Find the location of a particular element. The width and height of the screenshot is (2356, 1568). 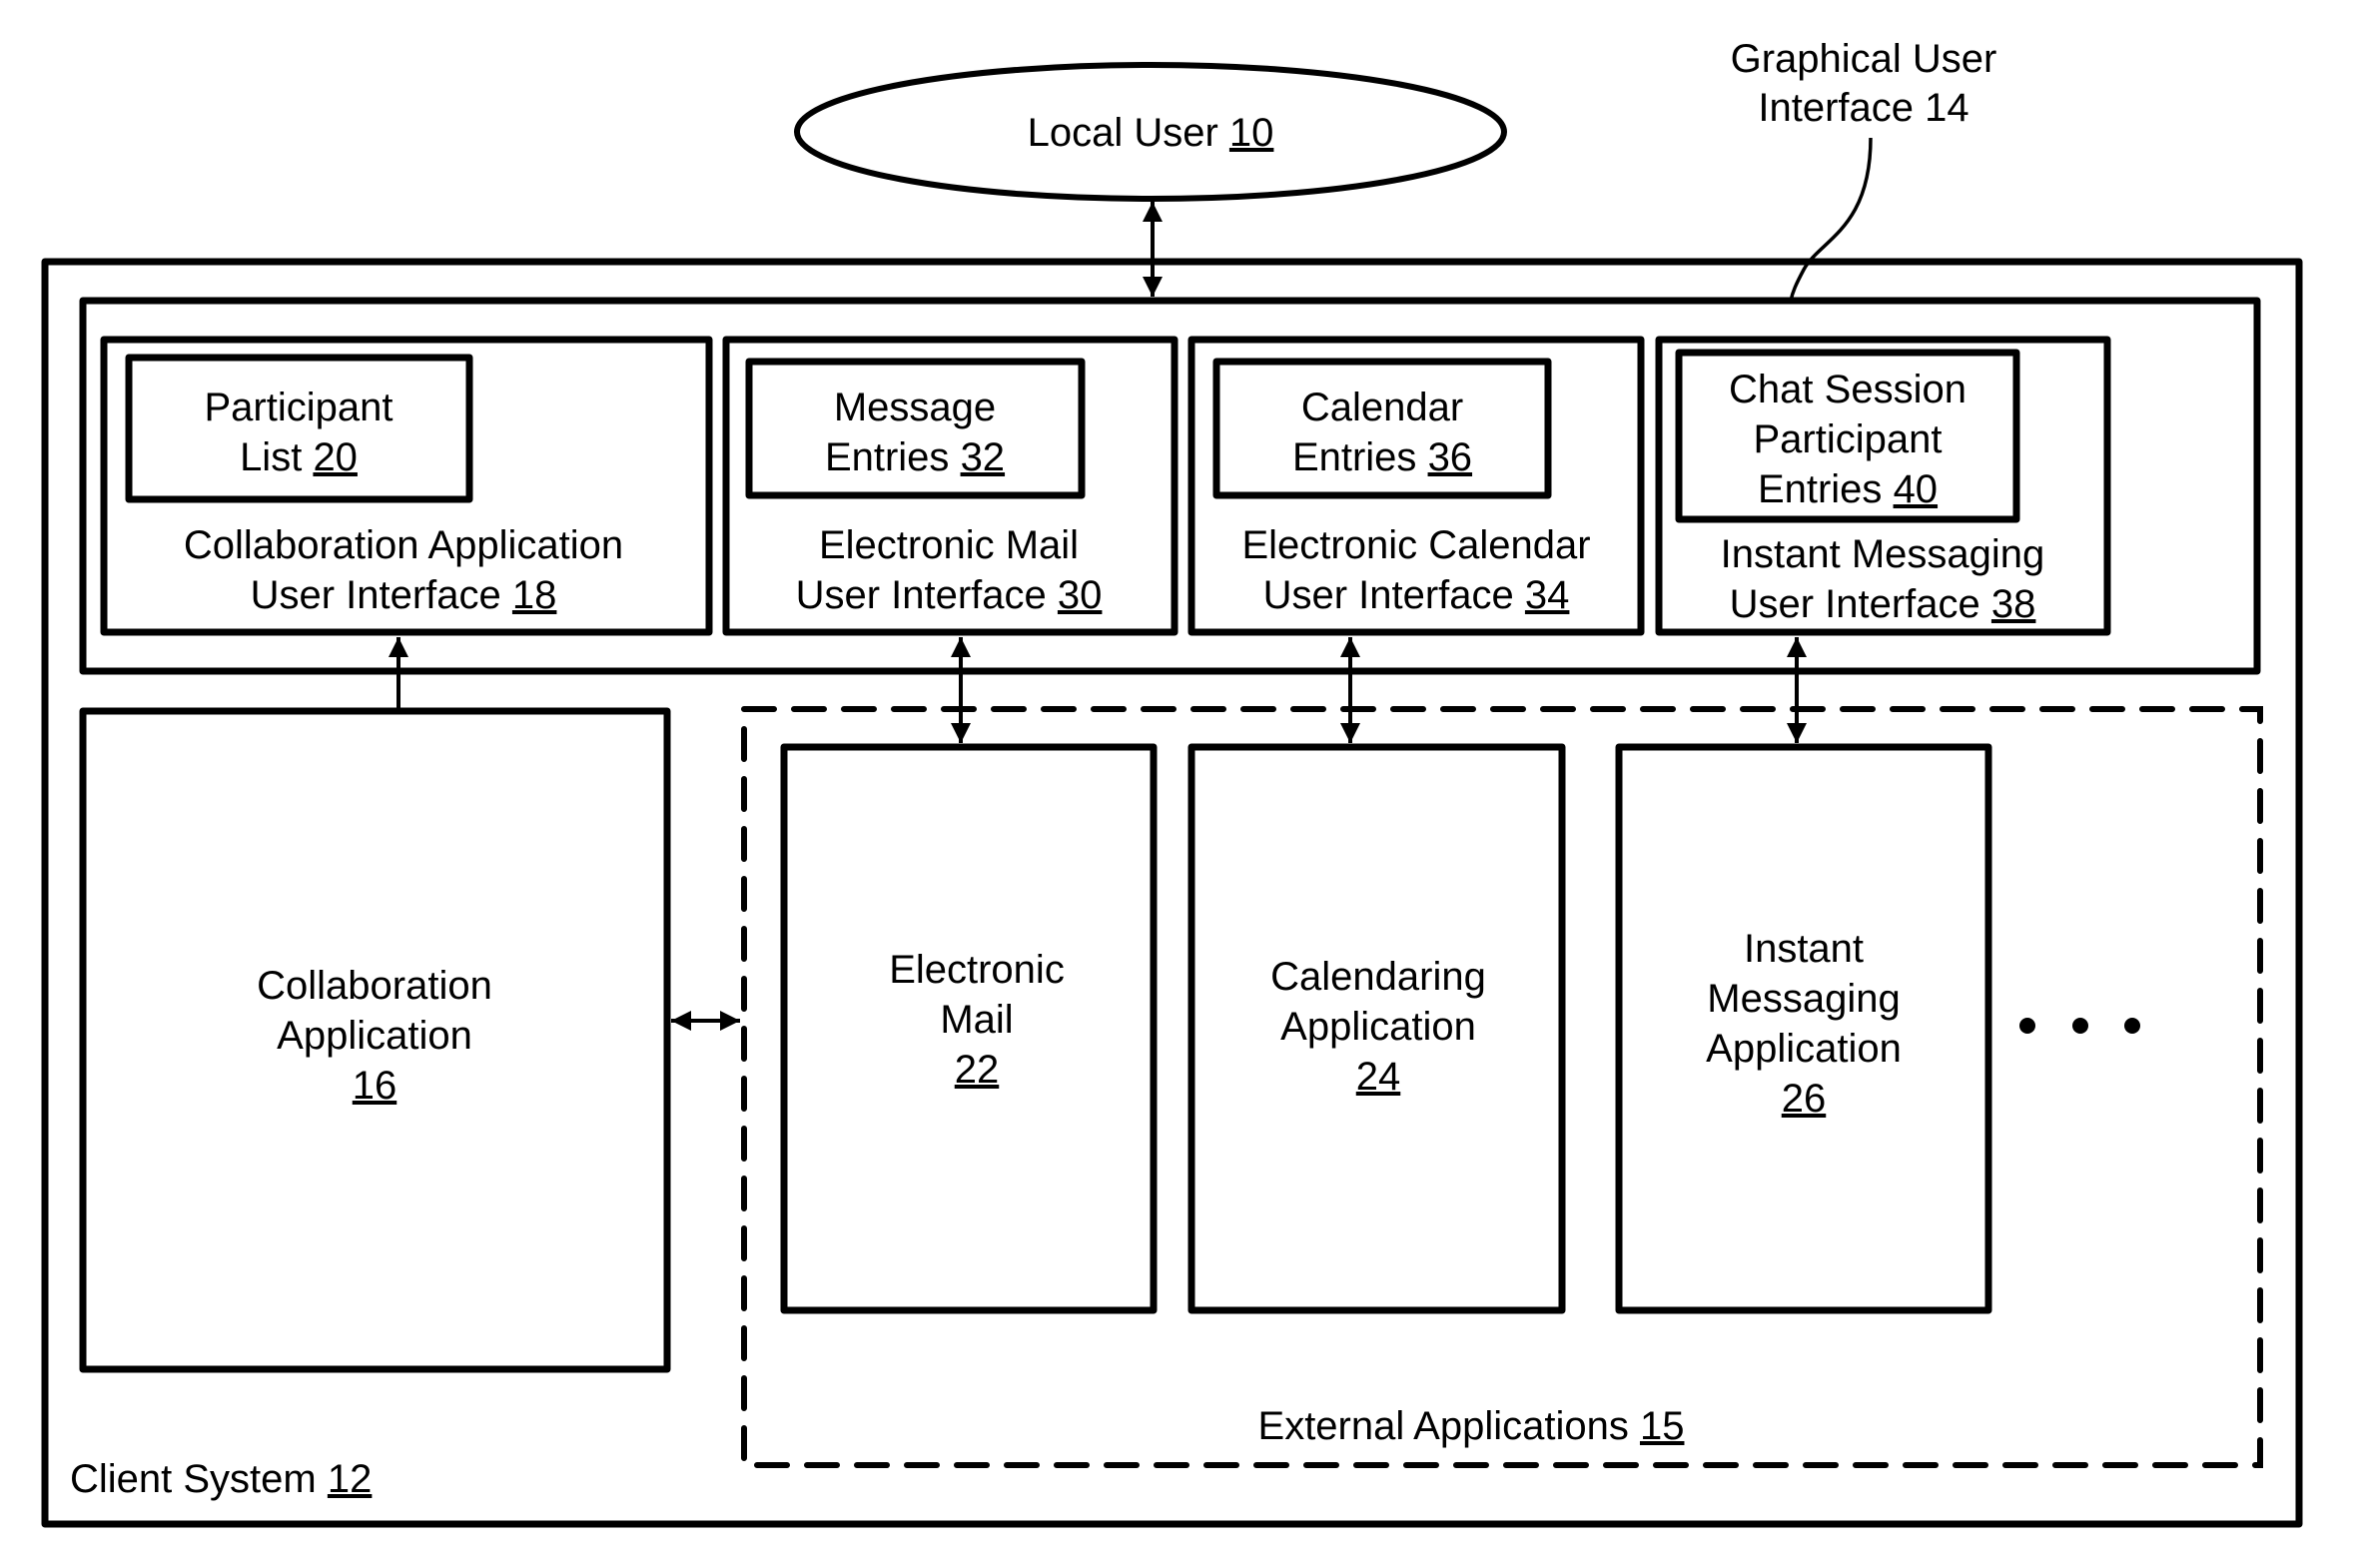

collab-ui-title-line2: User Interface 18 is located at coordinates (404, 595).